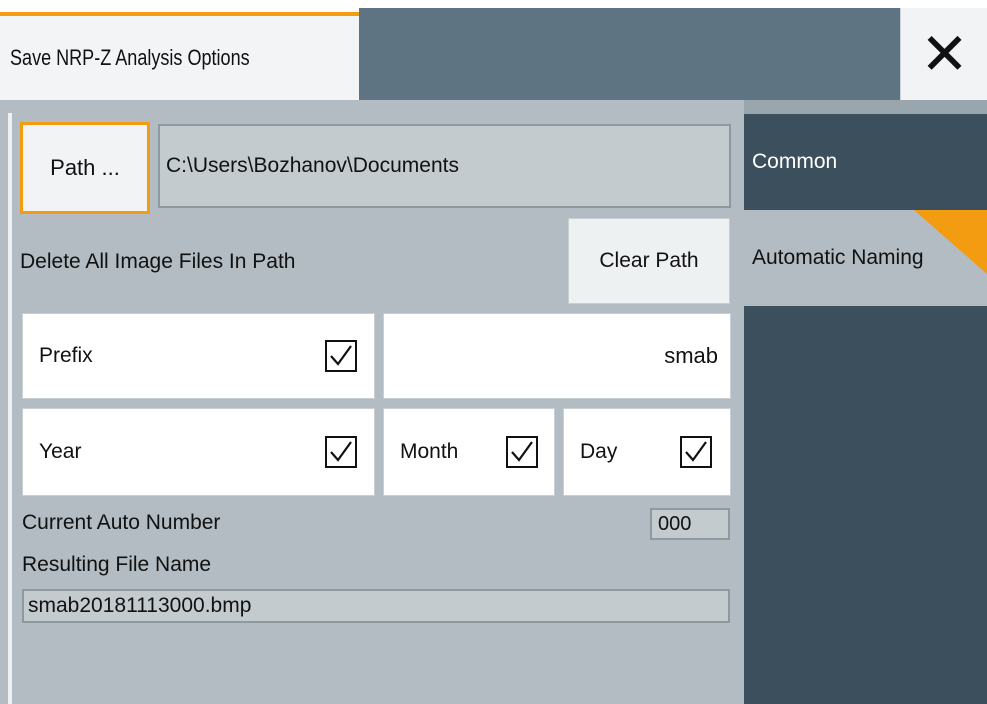 The height and width of the screenshot is (704, 987). I want to click on prefix-checkbox, so click(341, 356).